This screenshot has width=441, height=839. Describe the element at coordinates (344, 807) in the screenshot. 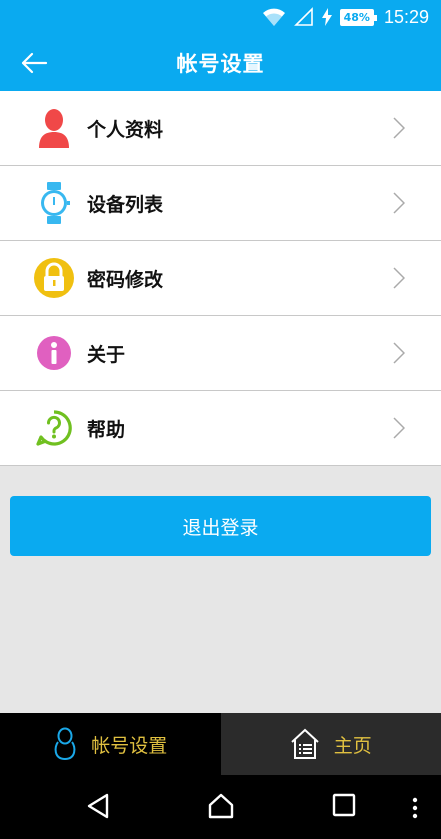

I see `recents-icon` at that location.